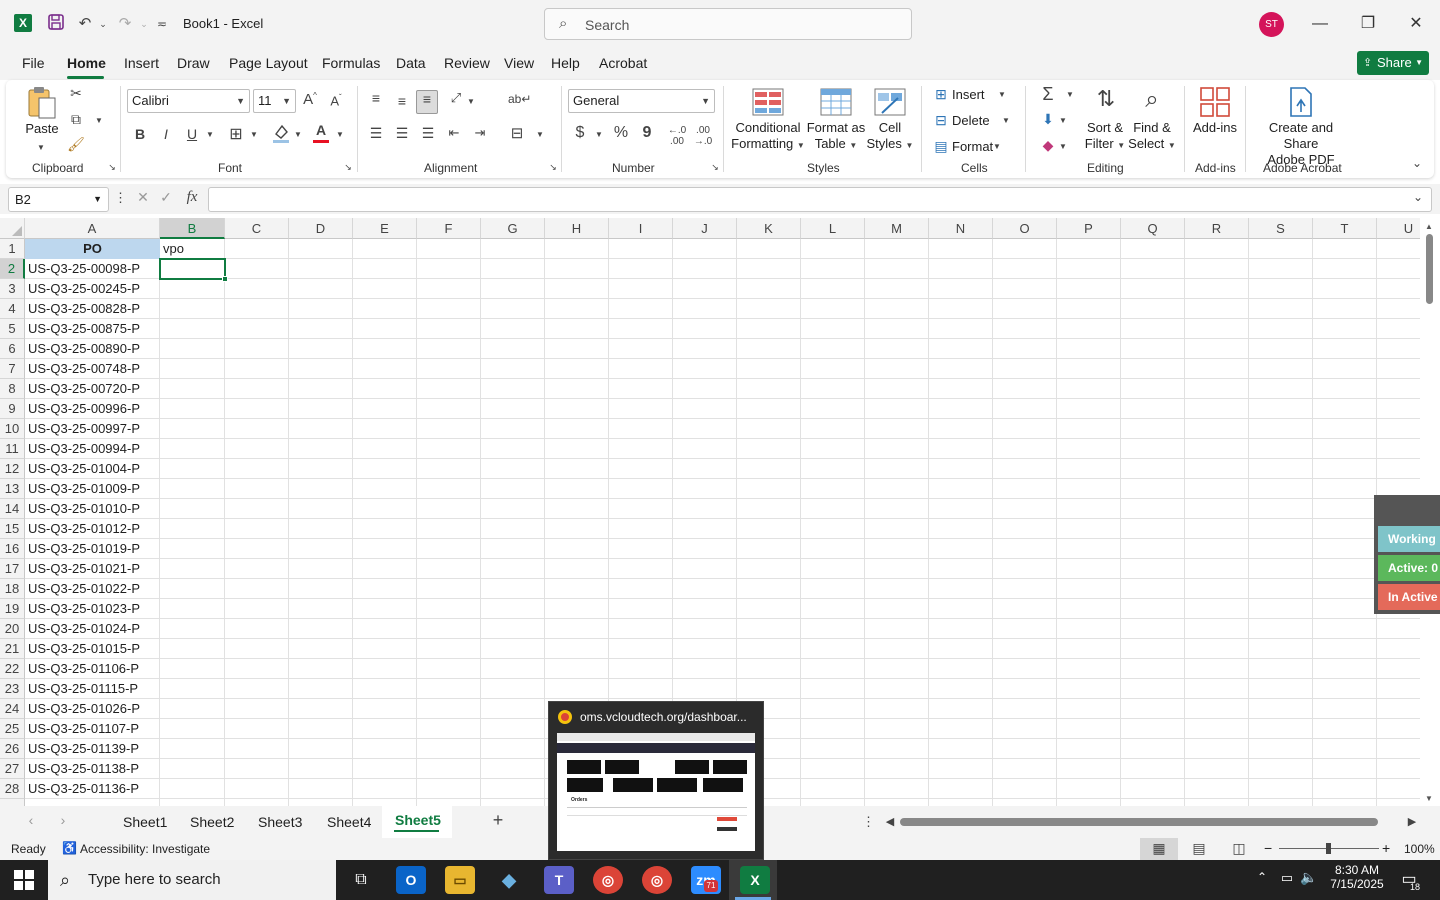 This screenshot has width=1440, height=900. Describe the element at coordinates (92, 228) in the screenshot. I see `column-header-a: A` at that location.